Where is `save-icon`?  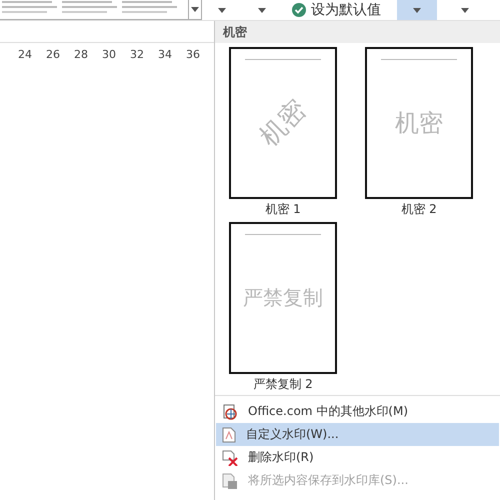 save-icon is located at coordinates (230, 480).